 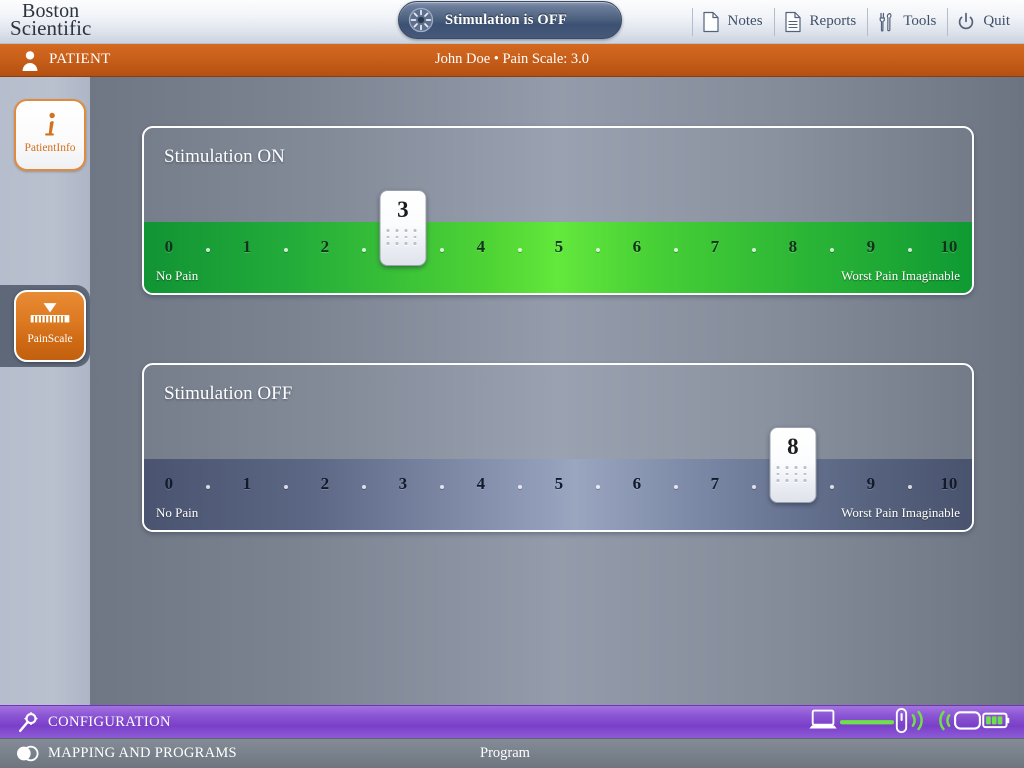 I want to click on power-icon, so click(x=966, y=22).